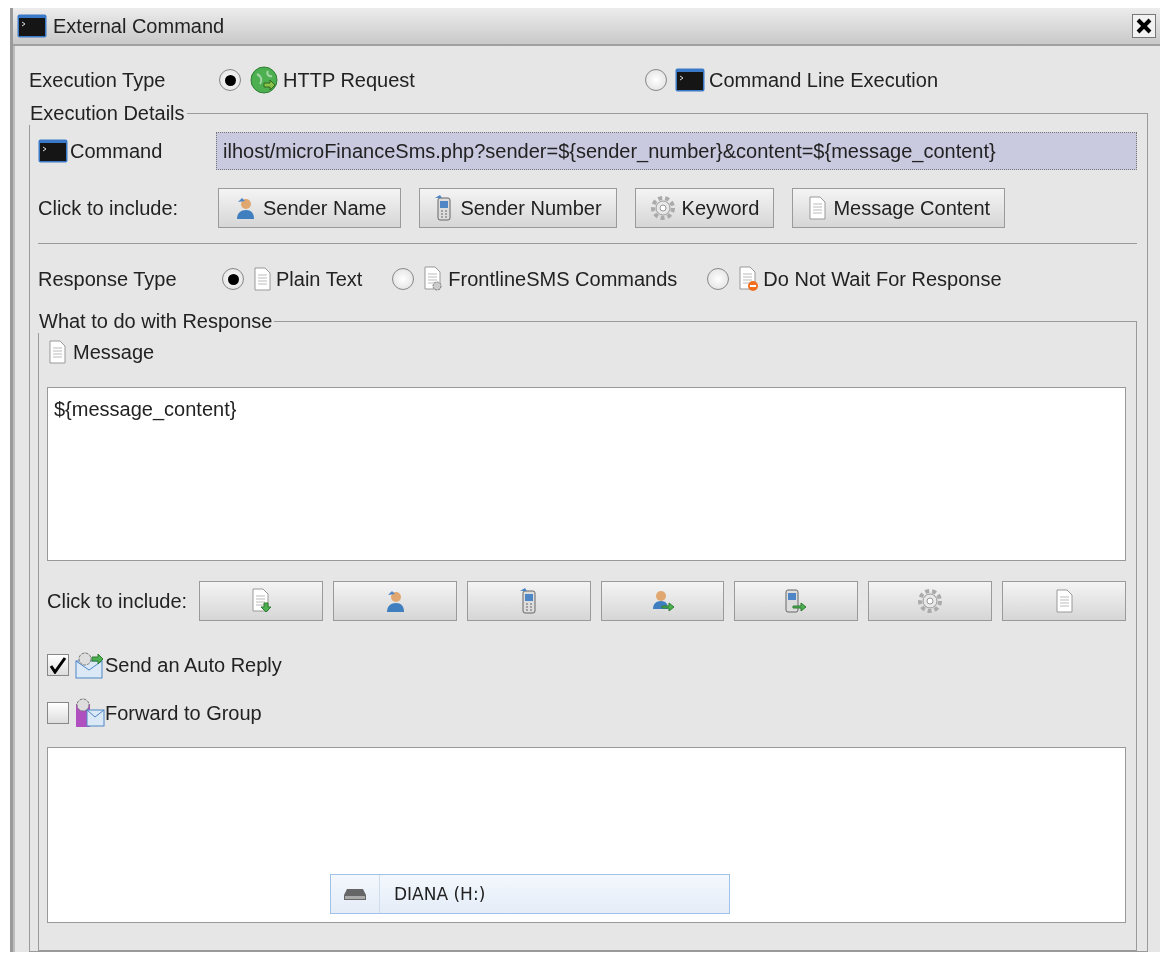 The width and height of the screenshot is (1160, 954). What do you see at coordinates (264, 80) in the screenshot?
I see `globe-icon` at bounding box center [264, 80].